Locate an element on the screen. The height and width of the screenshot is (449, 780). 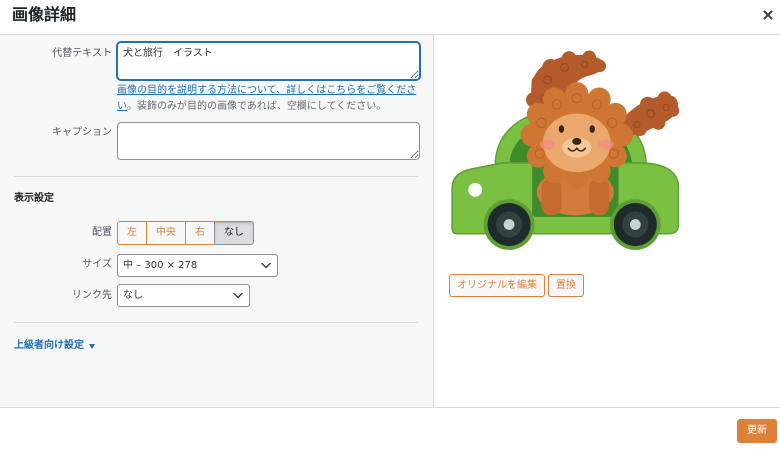
alt-text-label: 代替テキスト is located at coordinates (82, 53).